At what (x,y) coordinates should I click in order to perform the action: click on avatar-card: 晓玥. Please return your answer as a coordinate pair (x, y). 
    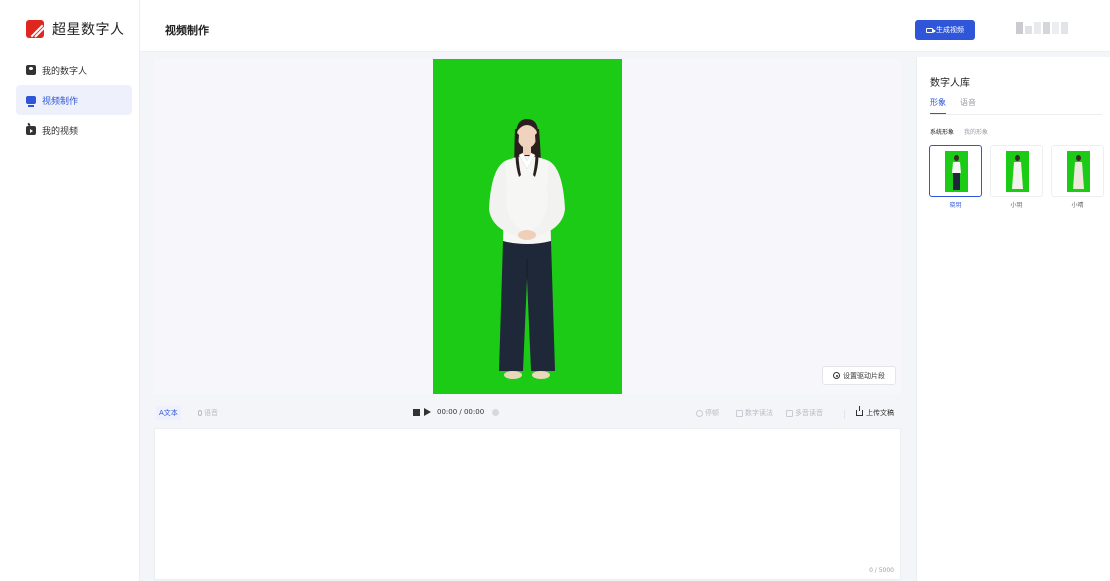
    Looking at the image, I should click on (955, 177).